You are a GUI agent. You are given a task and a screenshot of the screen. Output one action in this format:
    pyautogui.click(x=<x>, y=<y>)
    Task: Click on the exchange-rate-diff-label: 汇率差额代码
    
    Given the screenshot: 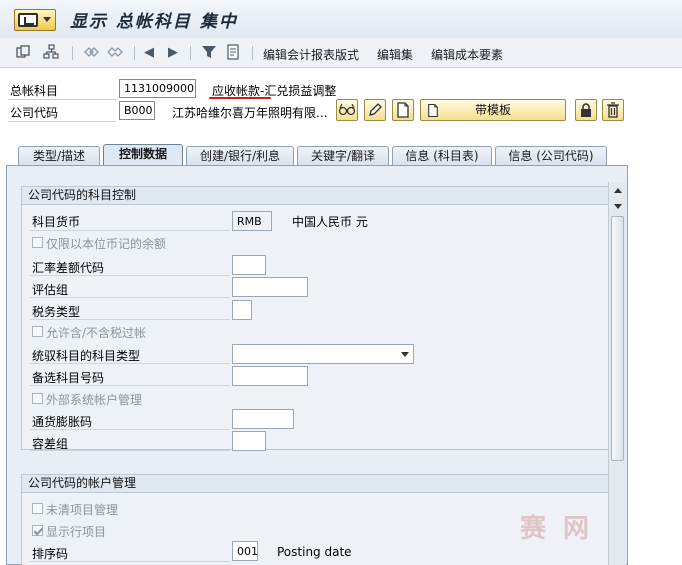 What is the action you would take?
    pyautogui.click(x=68, y=268)
    